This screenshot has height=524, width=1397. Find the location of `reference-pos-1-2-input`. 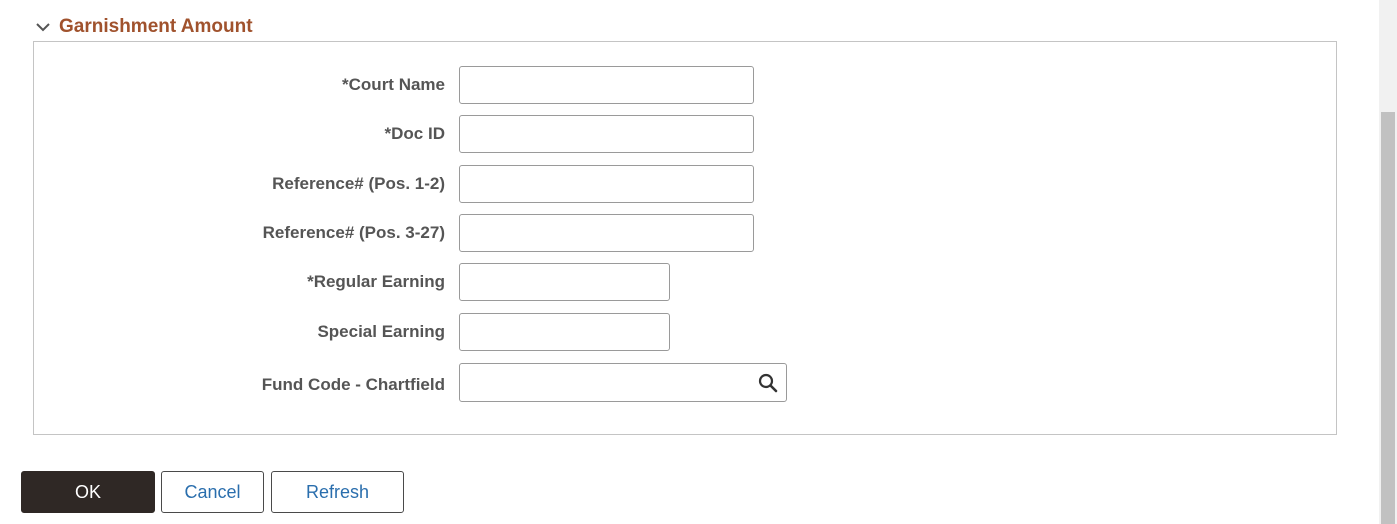

reference-pos-1-2-input is located at coordinates (606, 184).